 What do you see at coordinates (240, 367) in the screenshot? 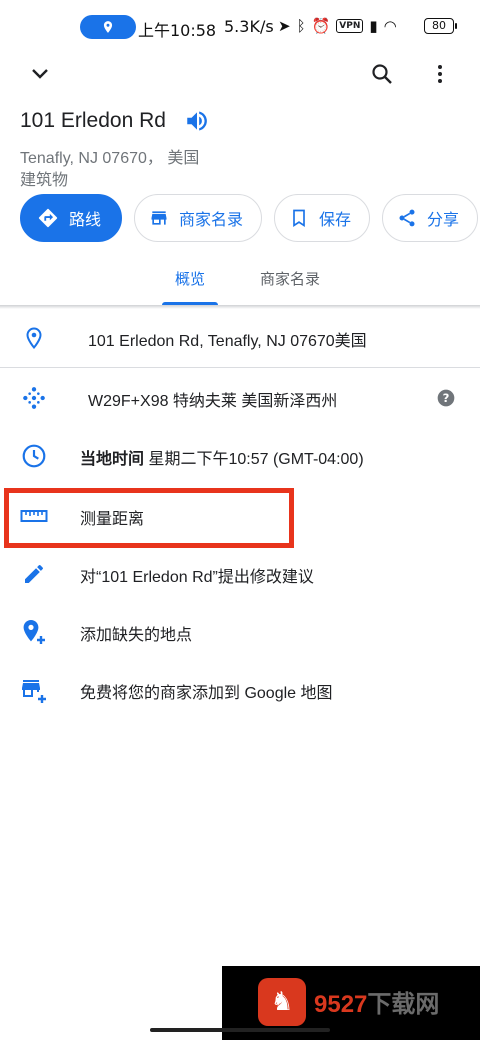
I see `divider` at bounding box center [240, 367].